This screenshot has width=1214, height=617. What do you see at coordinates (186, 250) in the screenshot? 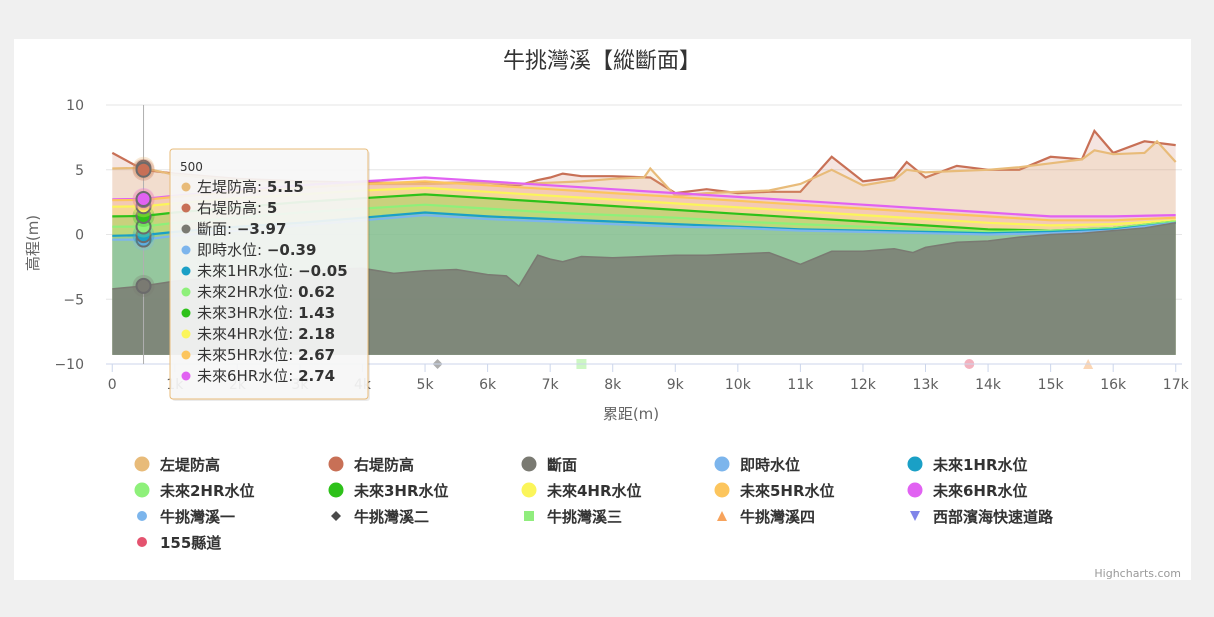
I see `tooltip-swatch-now` at bounding box center [186, 250].